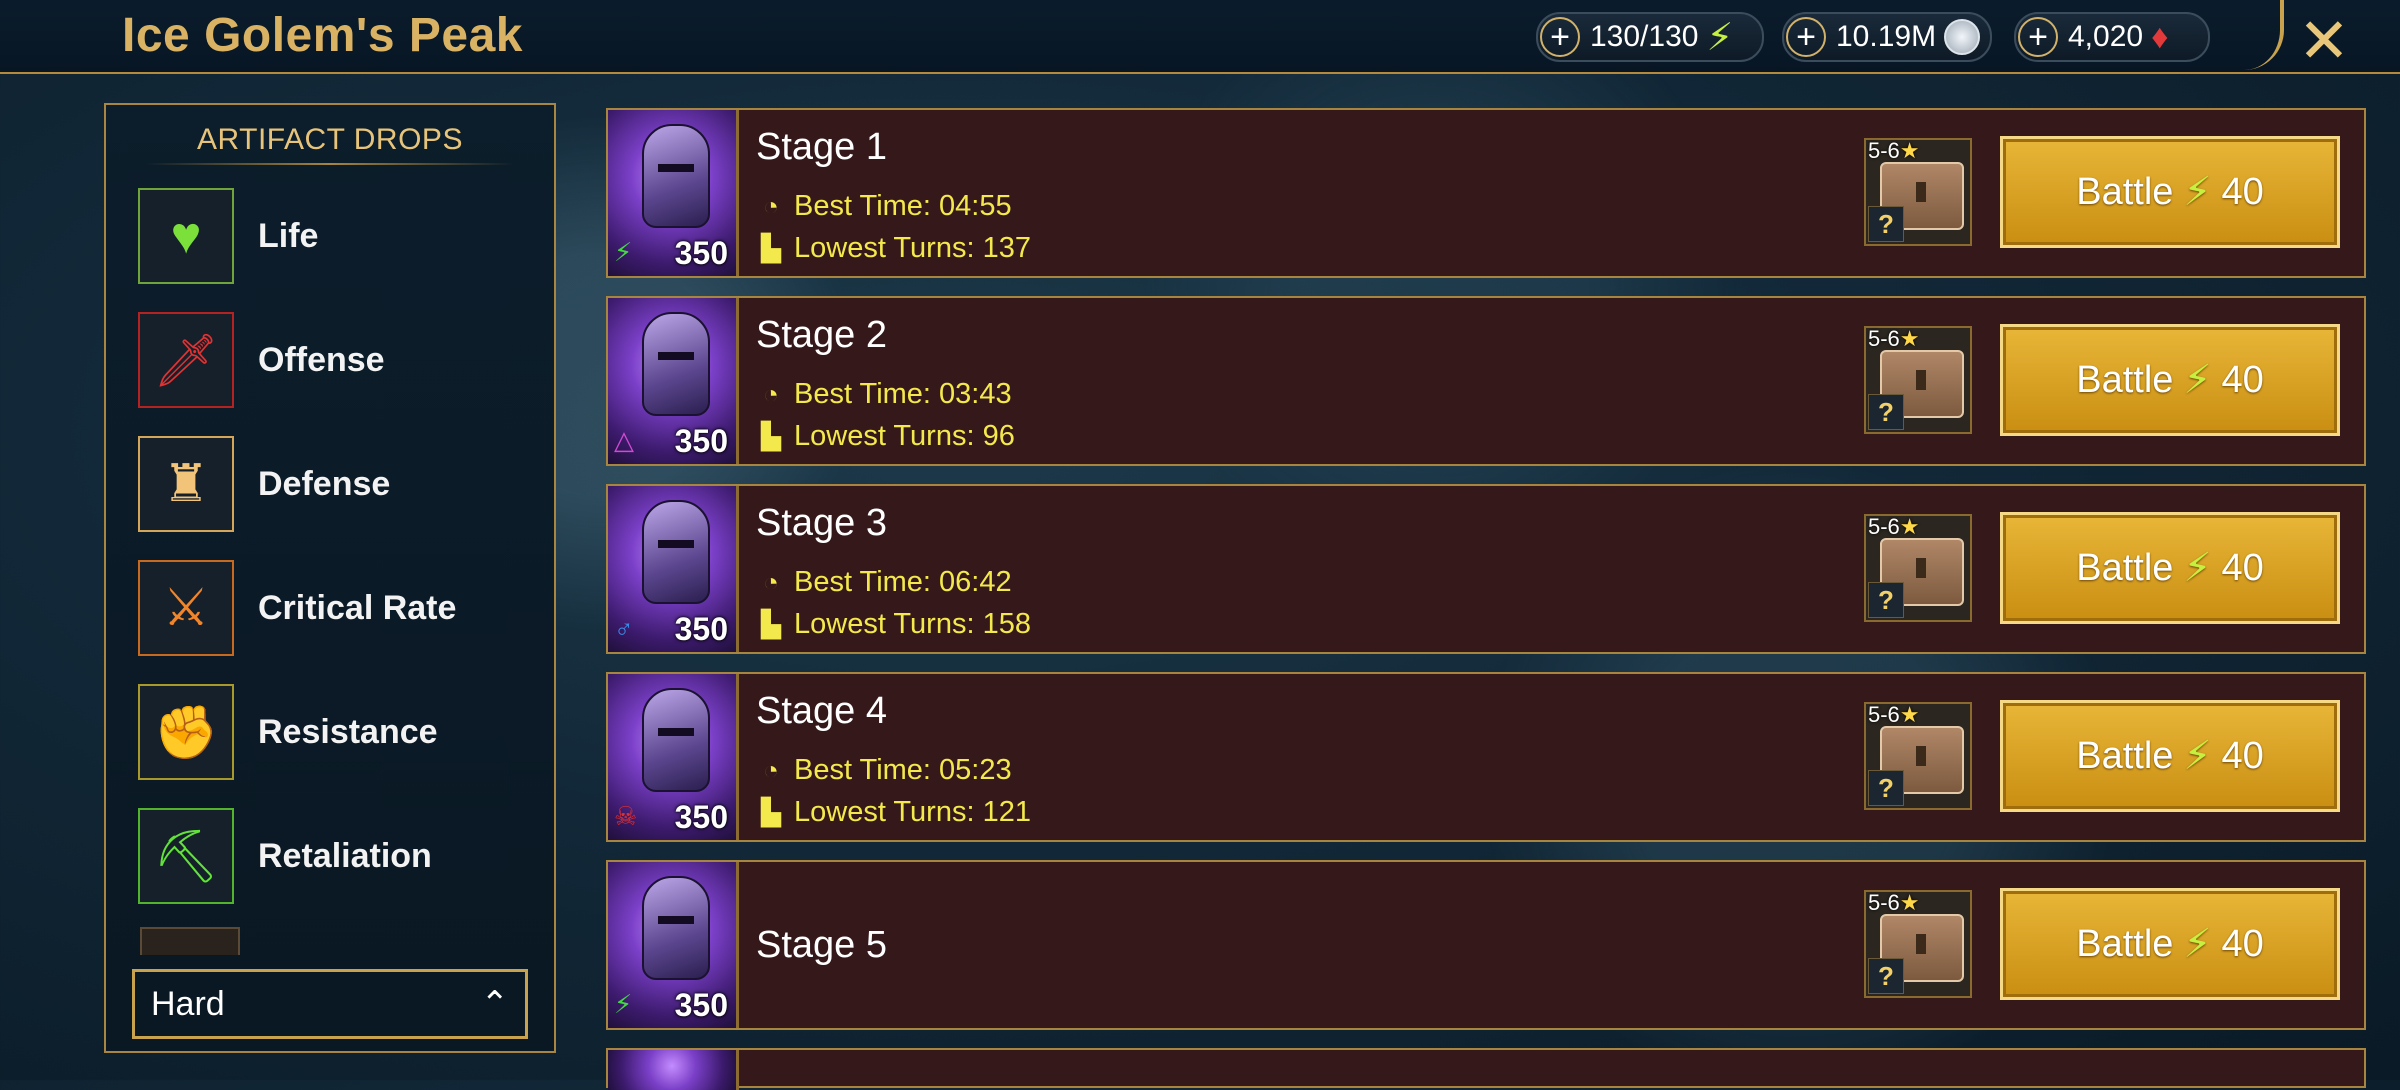 This screenshot has height=1090, width=2400. I want to click on lowest-turns-text: Lowest Turns: 121, so click(912, 812).